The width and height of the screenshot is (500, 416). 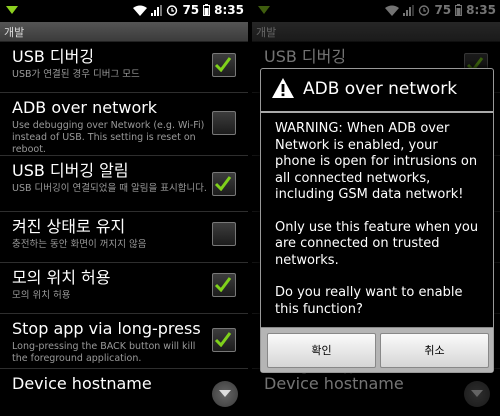 I want to click on setting-summary: 모의 위치 허용, so click(x=41, y=295).